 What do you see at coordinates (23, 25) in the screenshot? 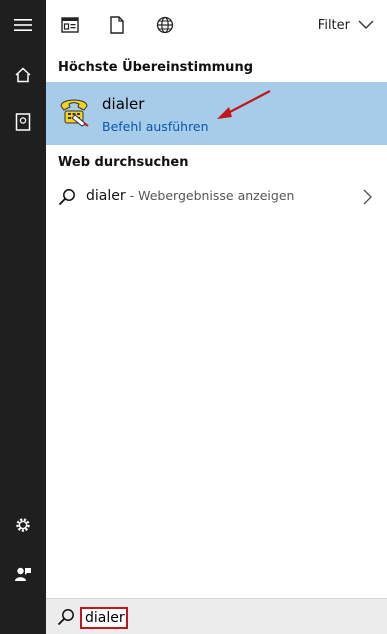
I see `hamburger-menu-icon` at bounding box center [23, 25].